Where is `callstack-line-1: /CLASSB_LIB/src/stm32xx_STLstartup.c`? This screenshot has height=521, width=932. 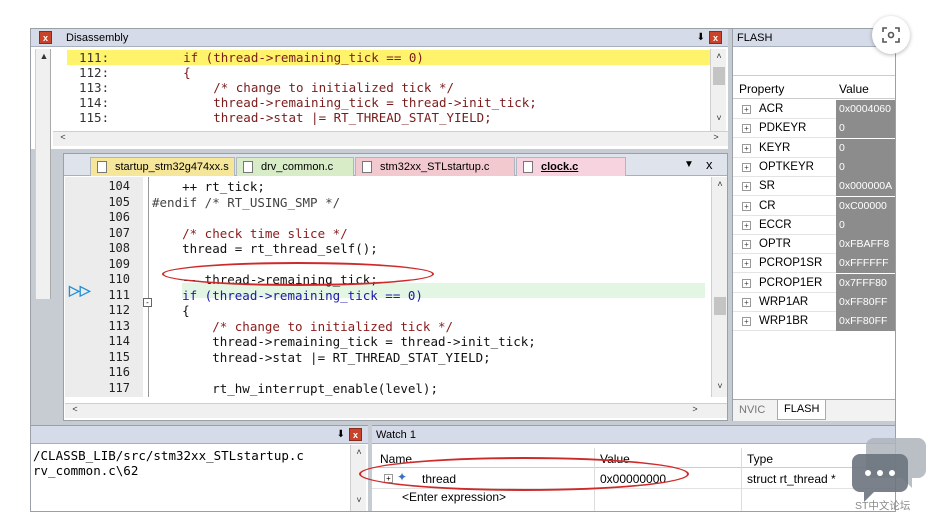 callstack-line-1: /CLASSB_LIB/src/stm32xx_STLstartup.c is located at coordinates (168, 455).